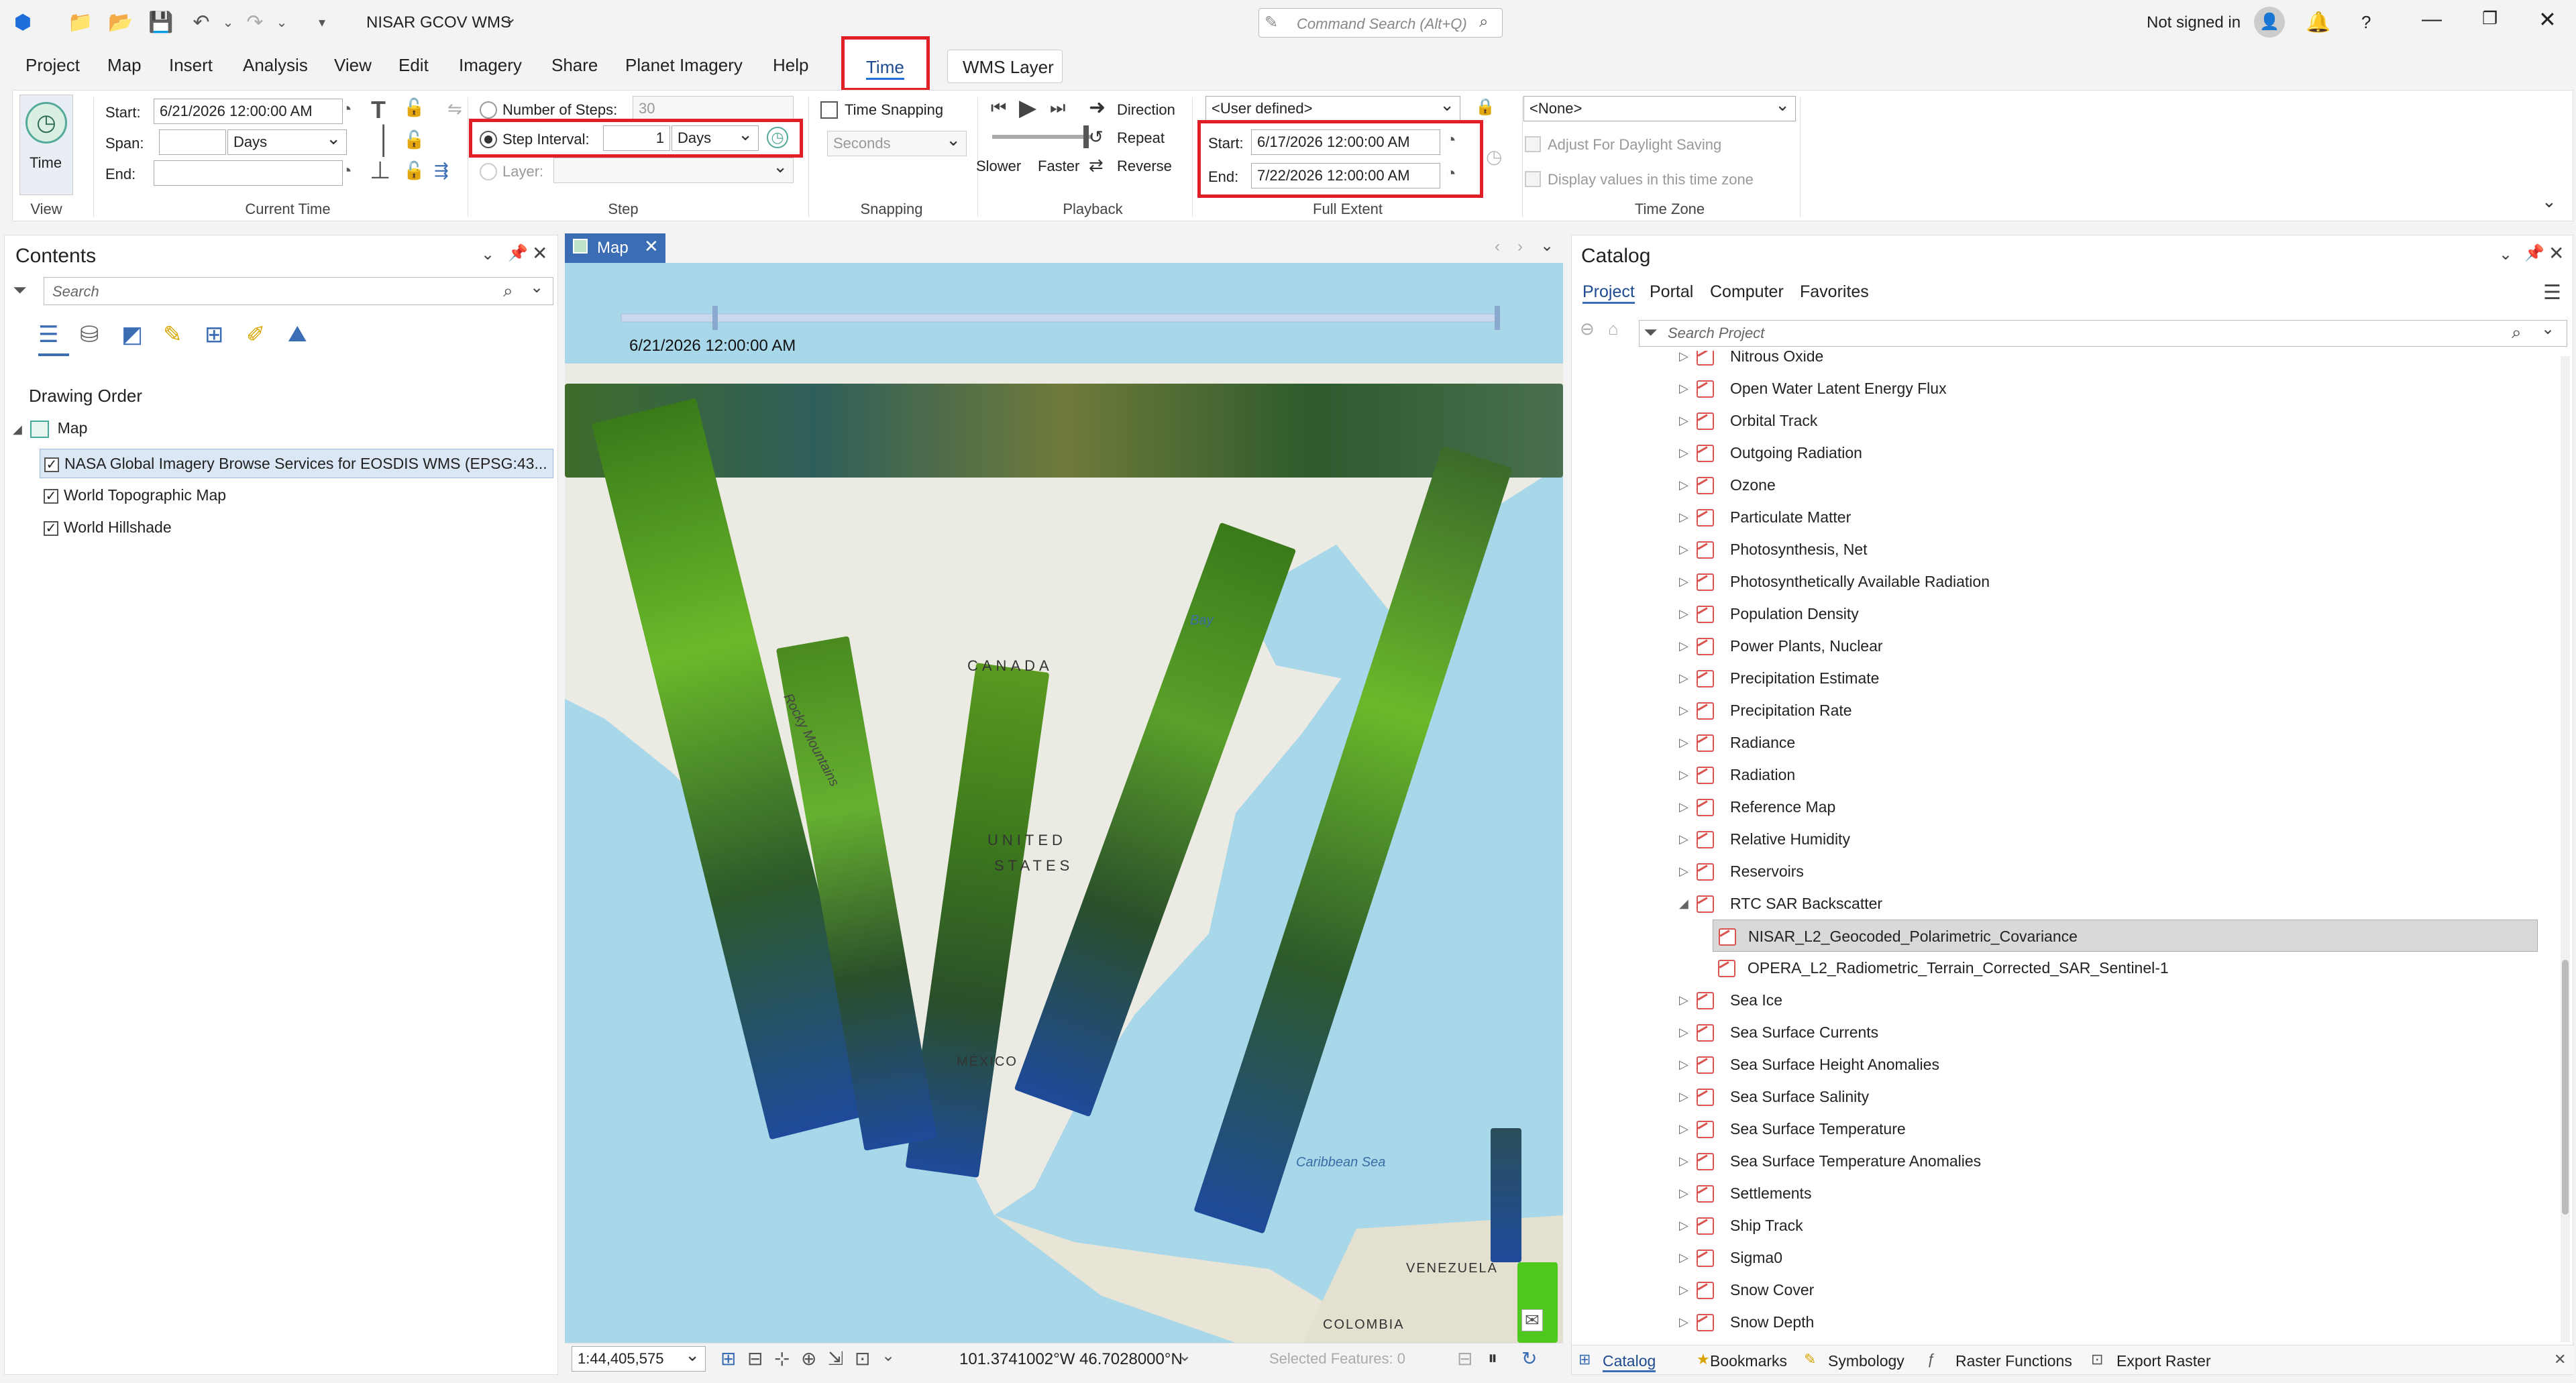  What do you see at coordinates (414, 139) in the screenshot?
I see `lock-span-icon: 🔓` at bounding box center [414, 139].